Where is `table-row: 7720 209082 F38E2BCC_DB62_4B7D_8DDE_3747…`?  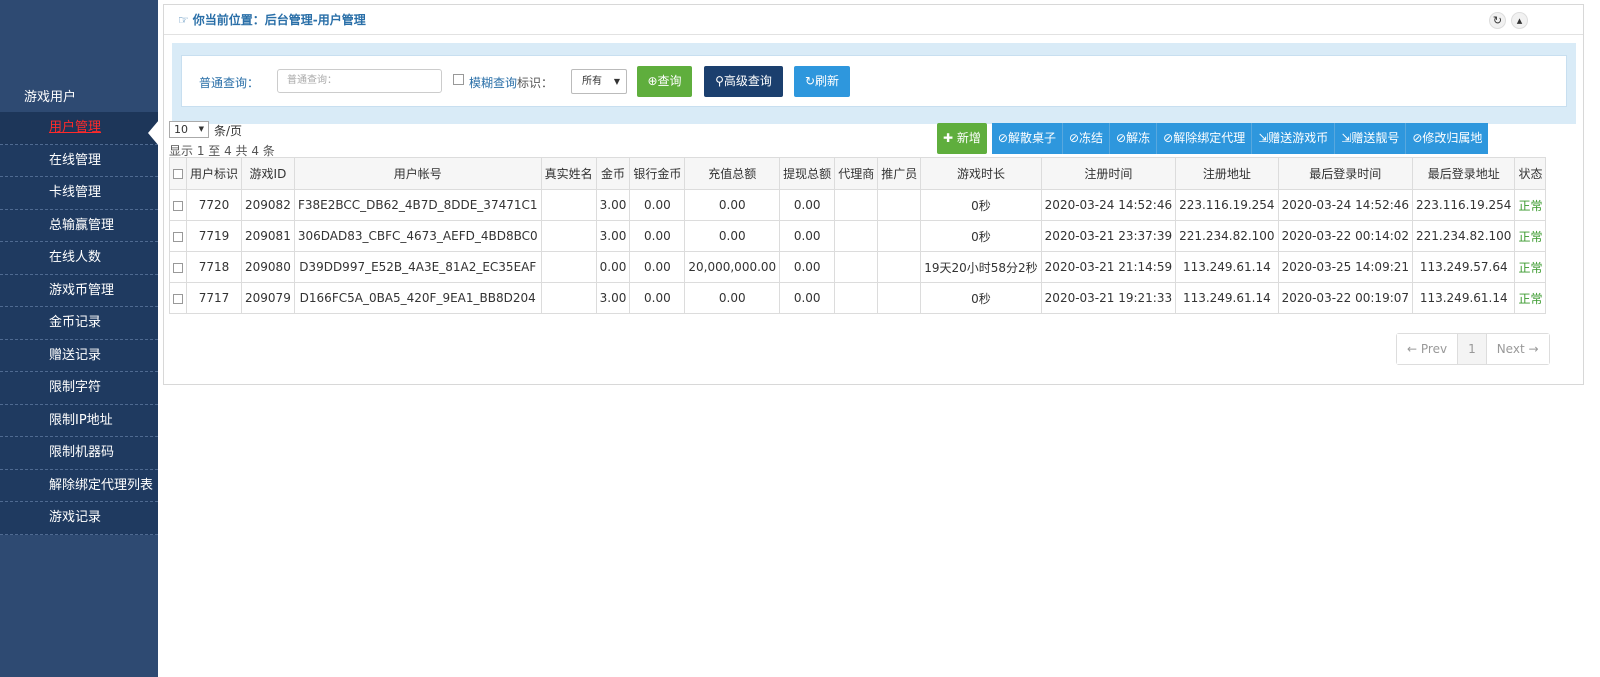 table-row: 7720 209082 F38E2BCC_DB62_4B7D_8DDE_3747… is located at coordinates (858, 205).